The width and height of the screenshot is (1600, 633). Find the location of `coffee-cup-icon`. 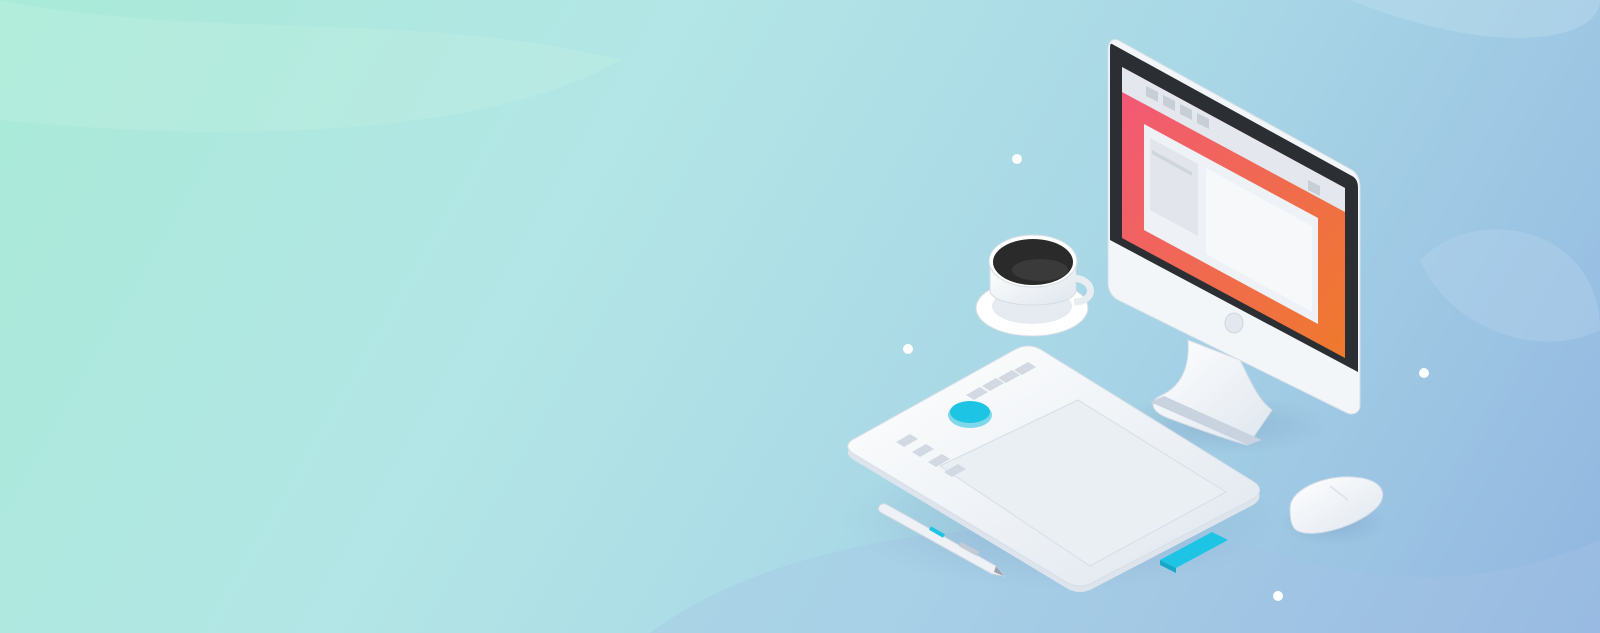

coffee-cup-icon is located at coordinates (1034, 285).